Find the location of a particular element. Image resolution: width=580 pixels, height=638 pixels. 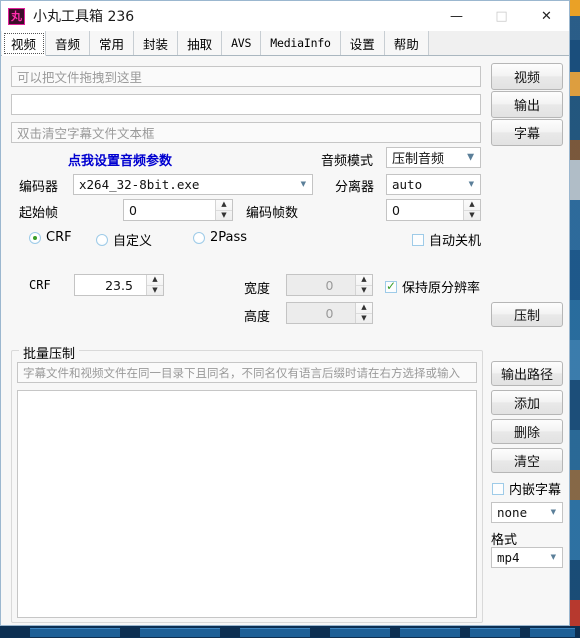

radio-crf: CRF is located at coordinates (50, 237).